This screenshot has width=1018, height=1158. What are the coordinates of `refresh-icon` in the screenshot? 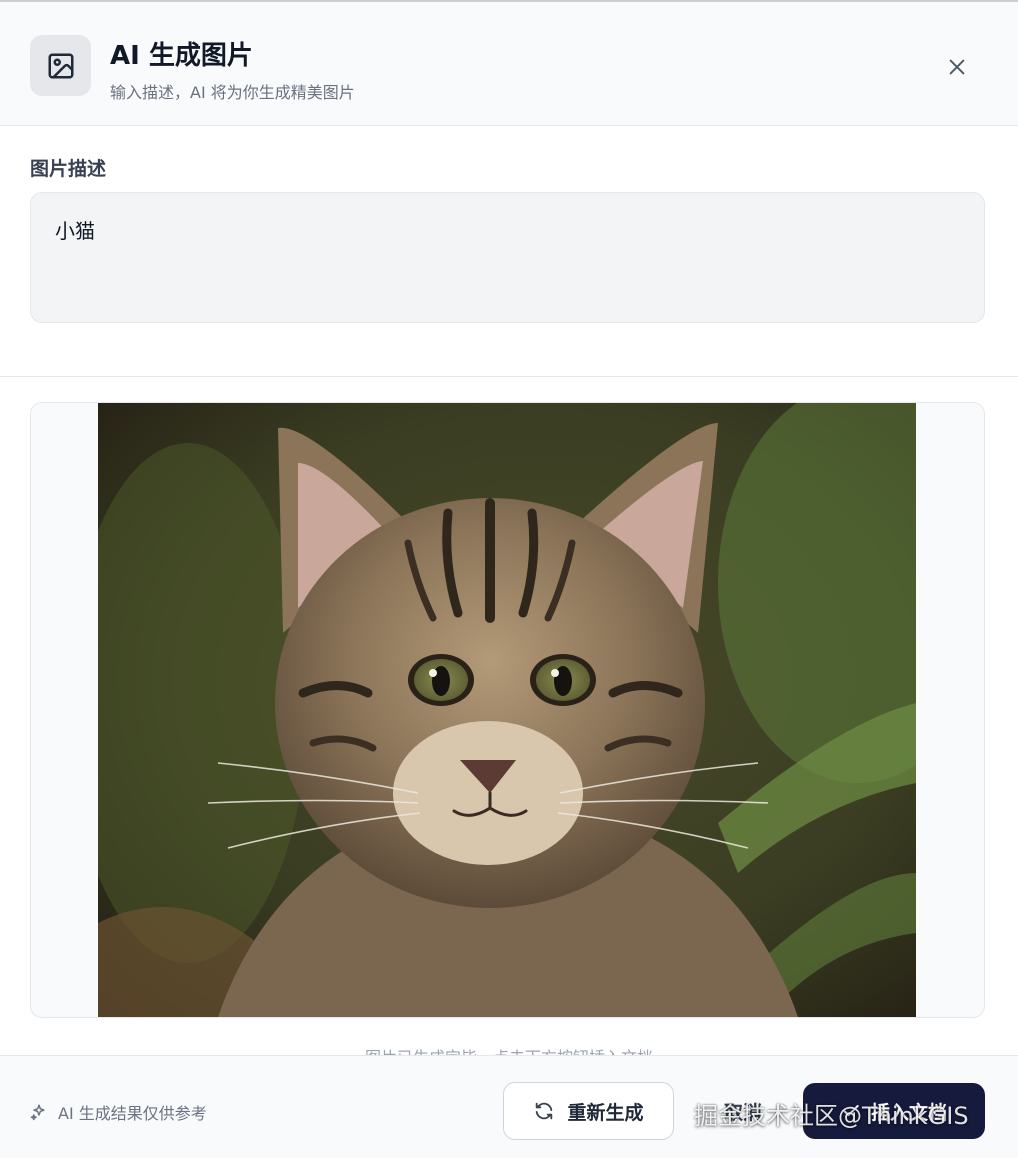 It's located at (544, 1111).